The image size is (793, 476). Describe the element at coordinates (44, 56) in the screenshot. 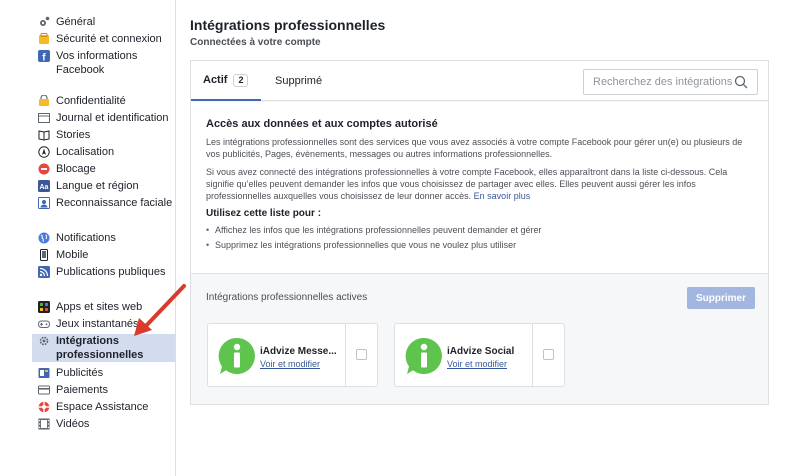

I see `facebook-icon: f` at that location.